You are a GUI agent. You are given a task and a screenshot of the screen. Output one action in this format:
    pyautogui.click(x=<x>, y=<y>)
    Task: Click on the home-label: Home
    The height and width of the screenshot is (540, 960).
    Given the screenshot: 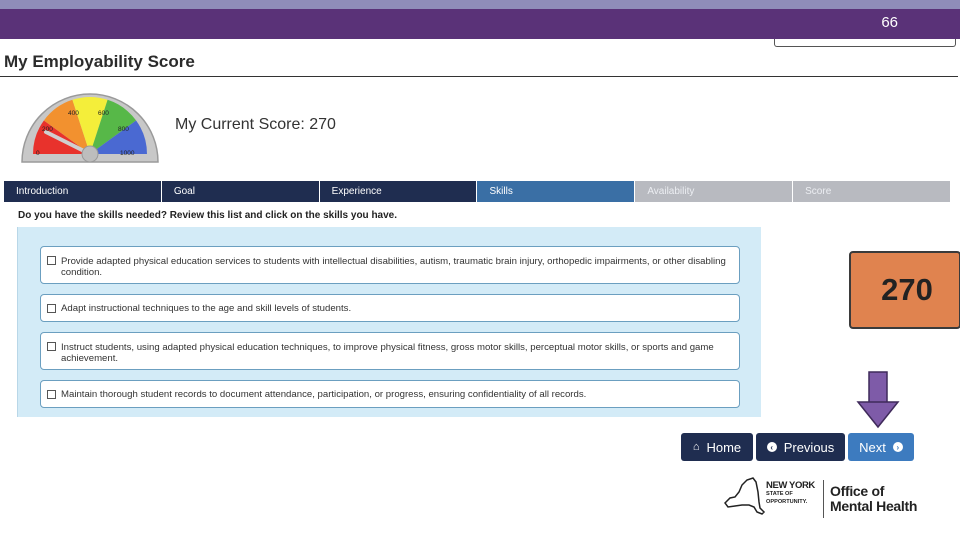 What is the action you would take?
    pyautogui.click(x=724, y=447)
    